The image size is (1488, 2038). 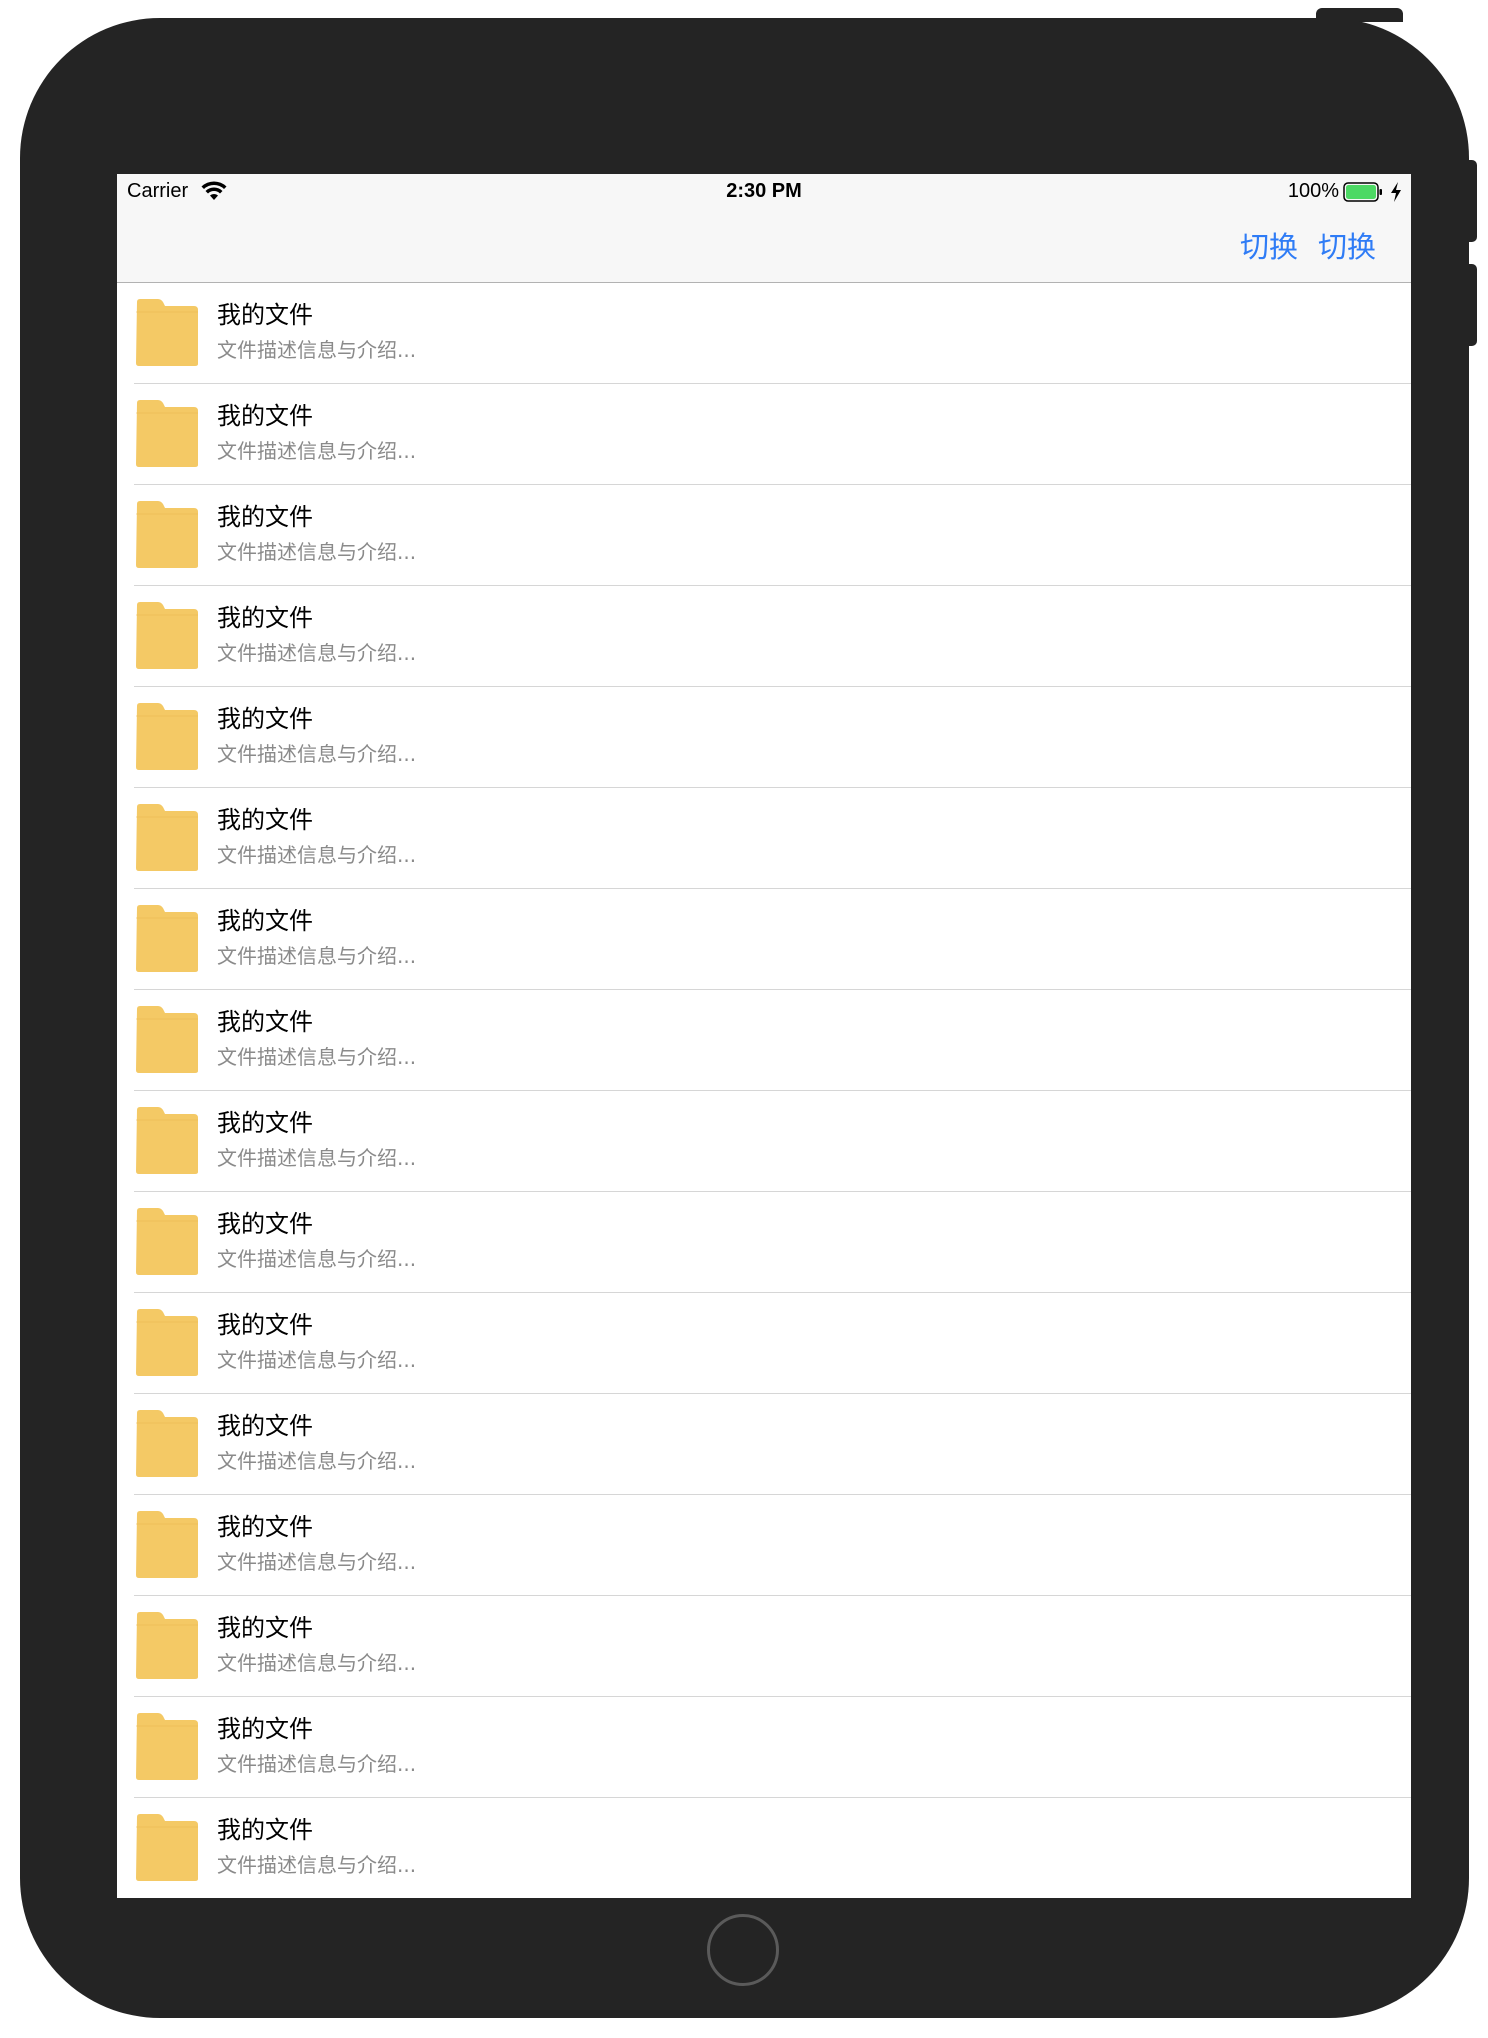 What do you see at coordinates (743, 1950) in the screenshot?
I see `home-button` at bounding box center [743, 1950].